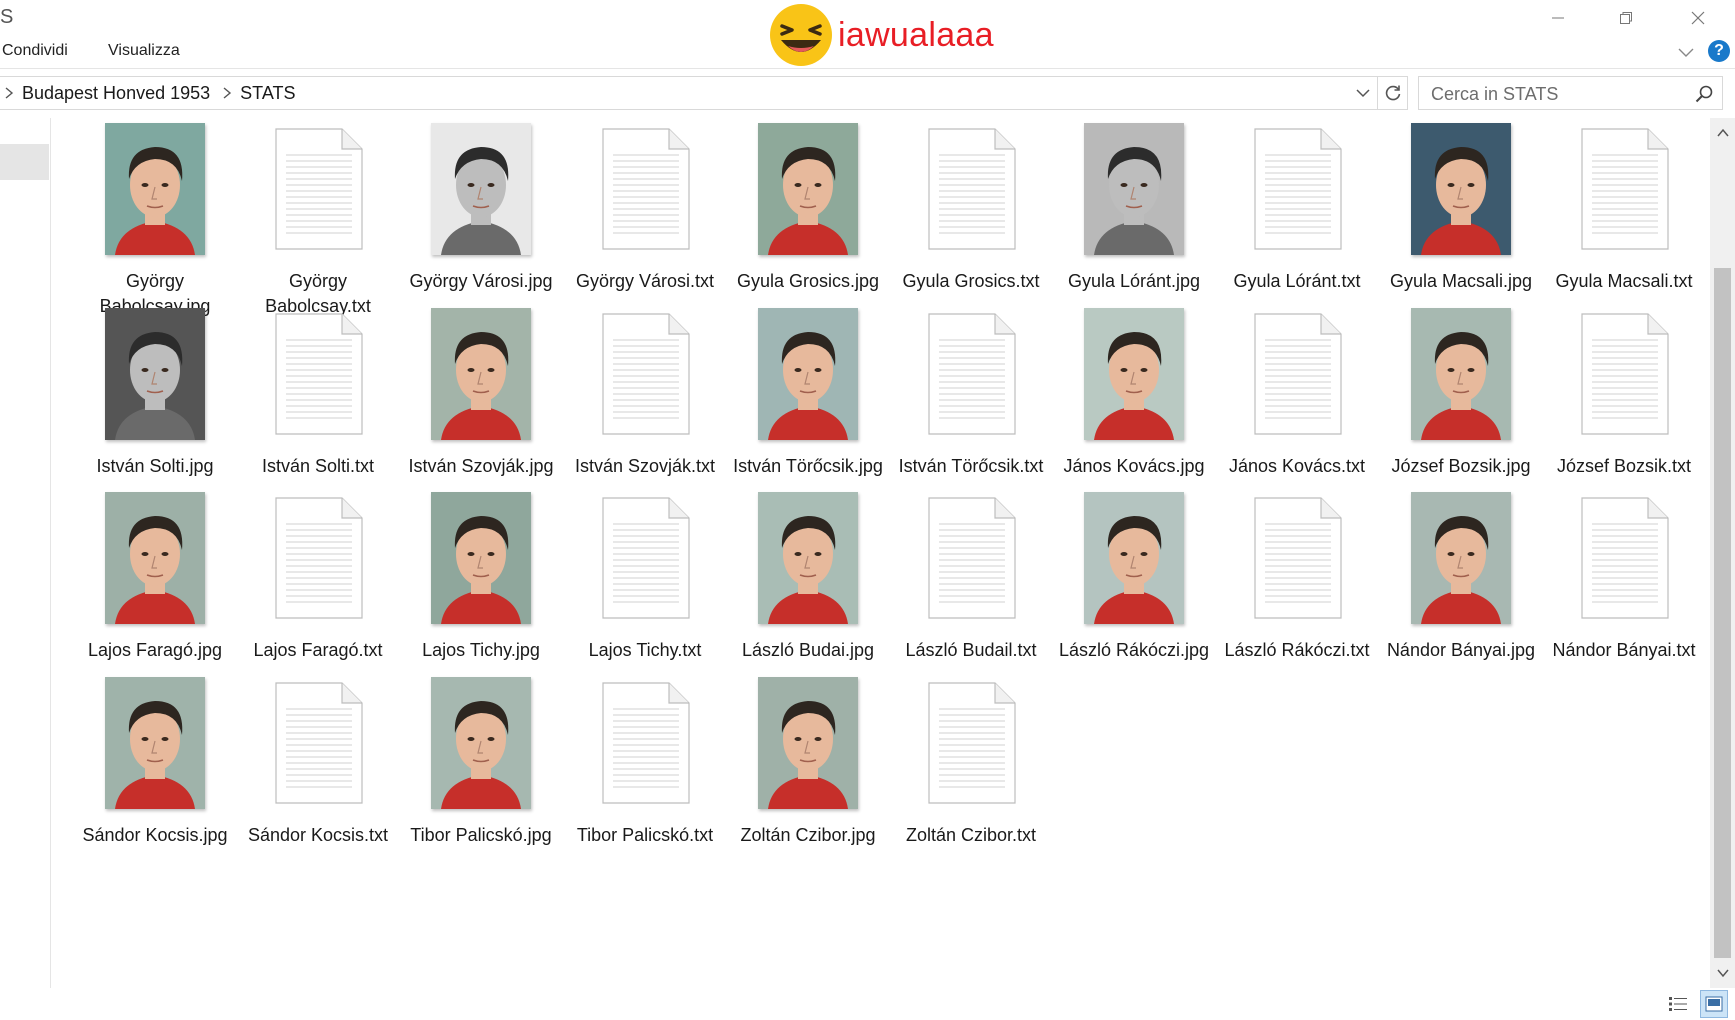  I want to click on scroll-down-button, so click(1722, 973).